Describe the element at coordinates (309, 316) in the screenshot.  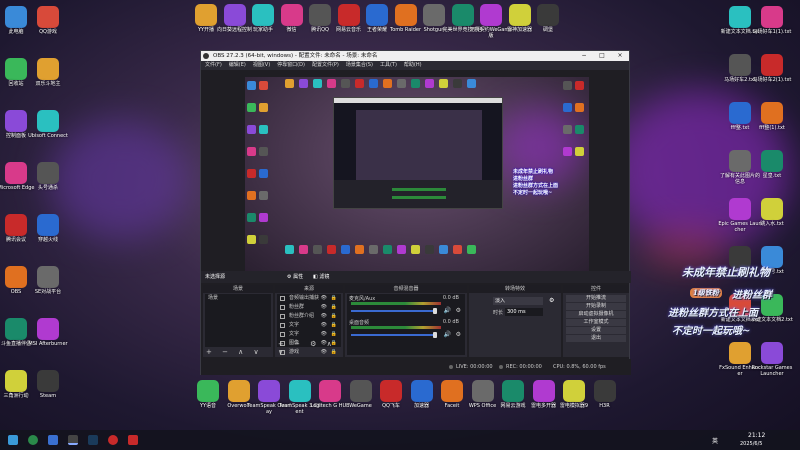
I see `source-item: 粉丝群介绍 👁 🔒` at that location.